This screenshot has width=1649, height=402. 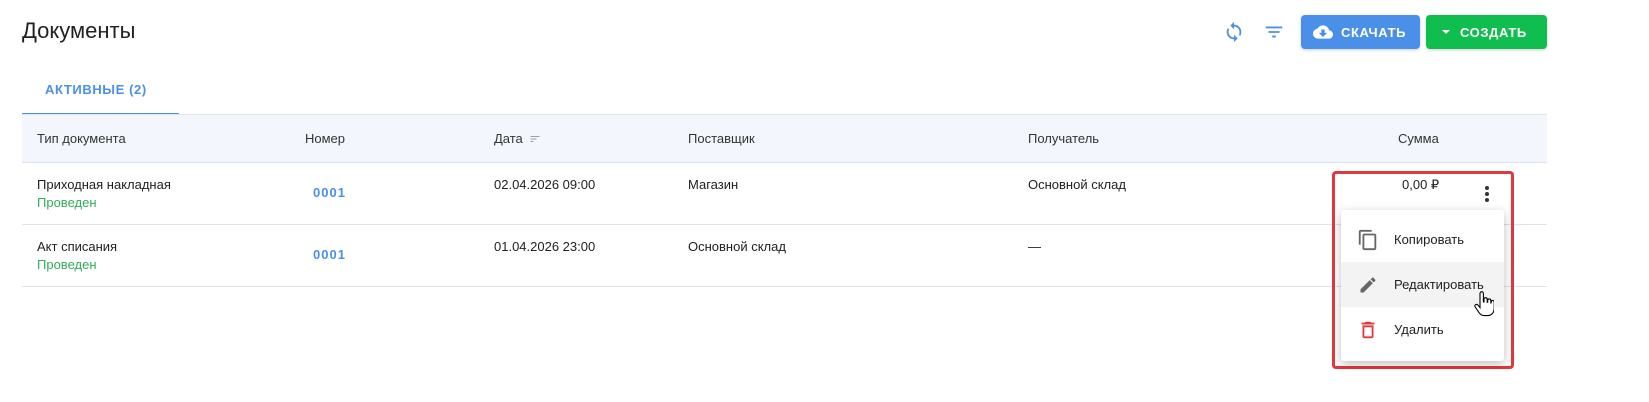 What do you see at coordinates (79, 30) in the screenshot?
I see `page-title: Документы` at bounding box center [79, 30].